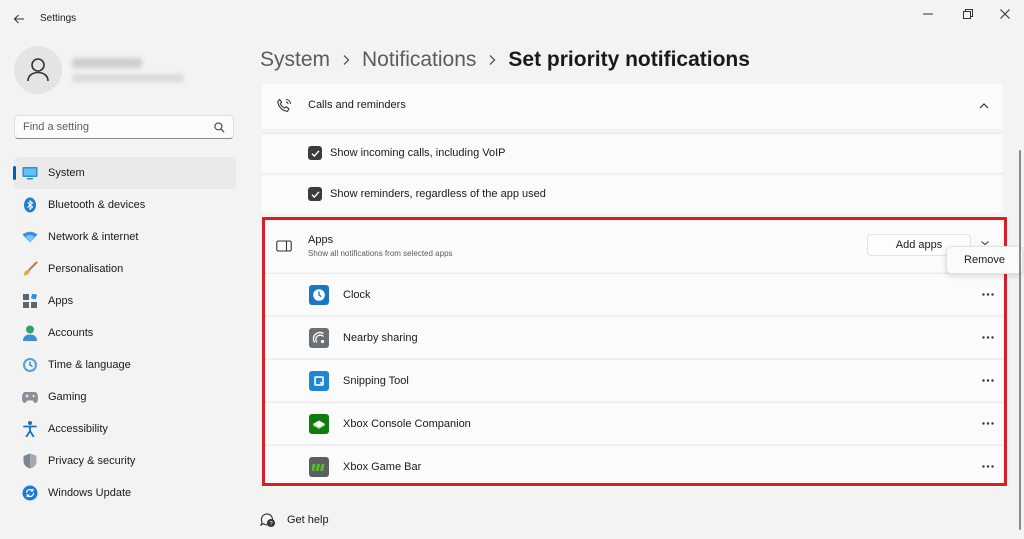 The height and width of the screenshot is (539, 1024). I want to click on chevron-down-icon, so click(985, 243).